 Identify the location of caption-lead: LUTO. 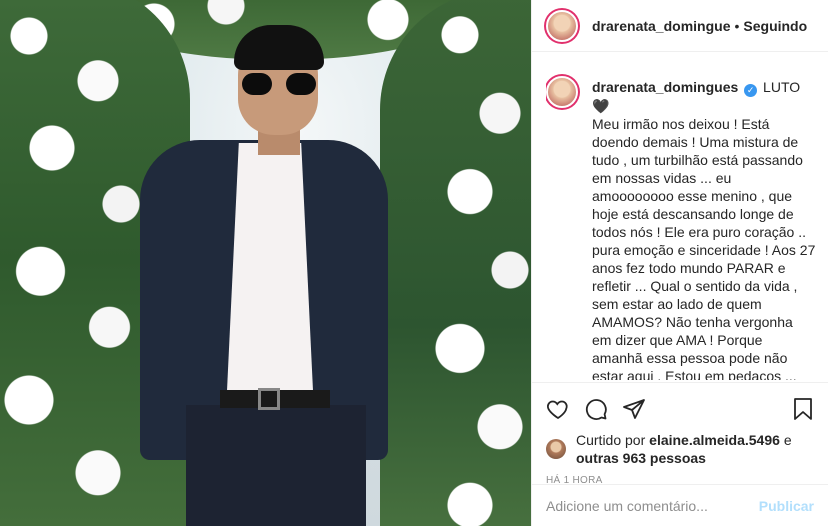
(782, 87).